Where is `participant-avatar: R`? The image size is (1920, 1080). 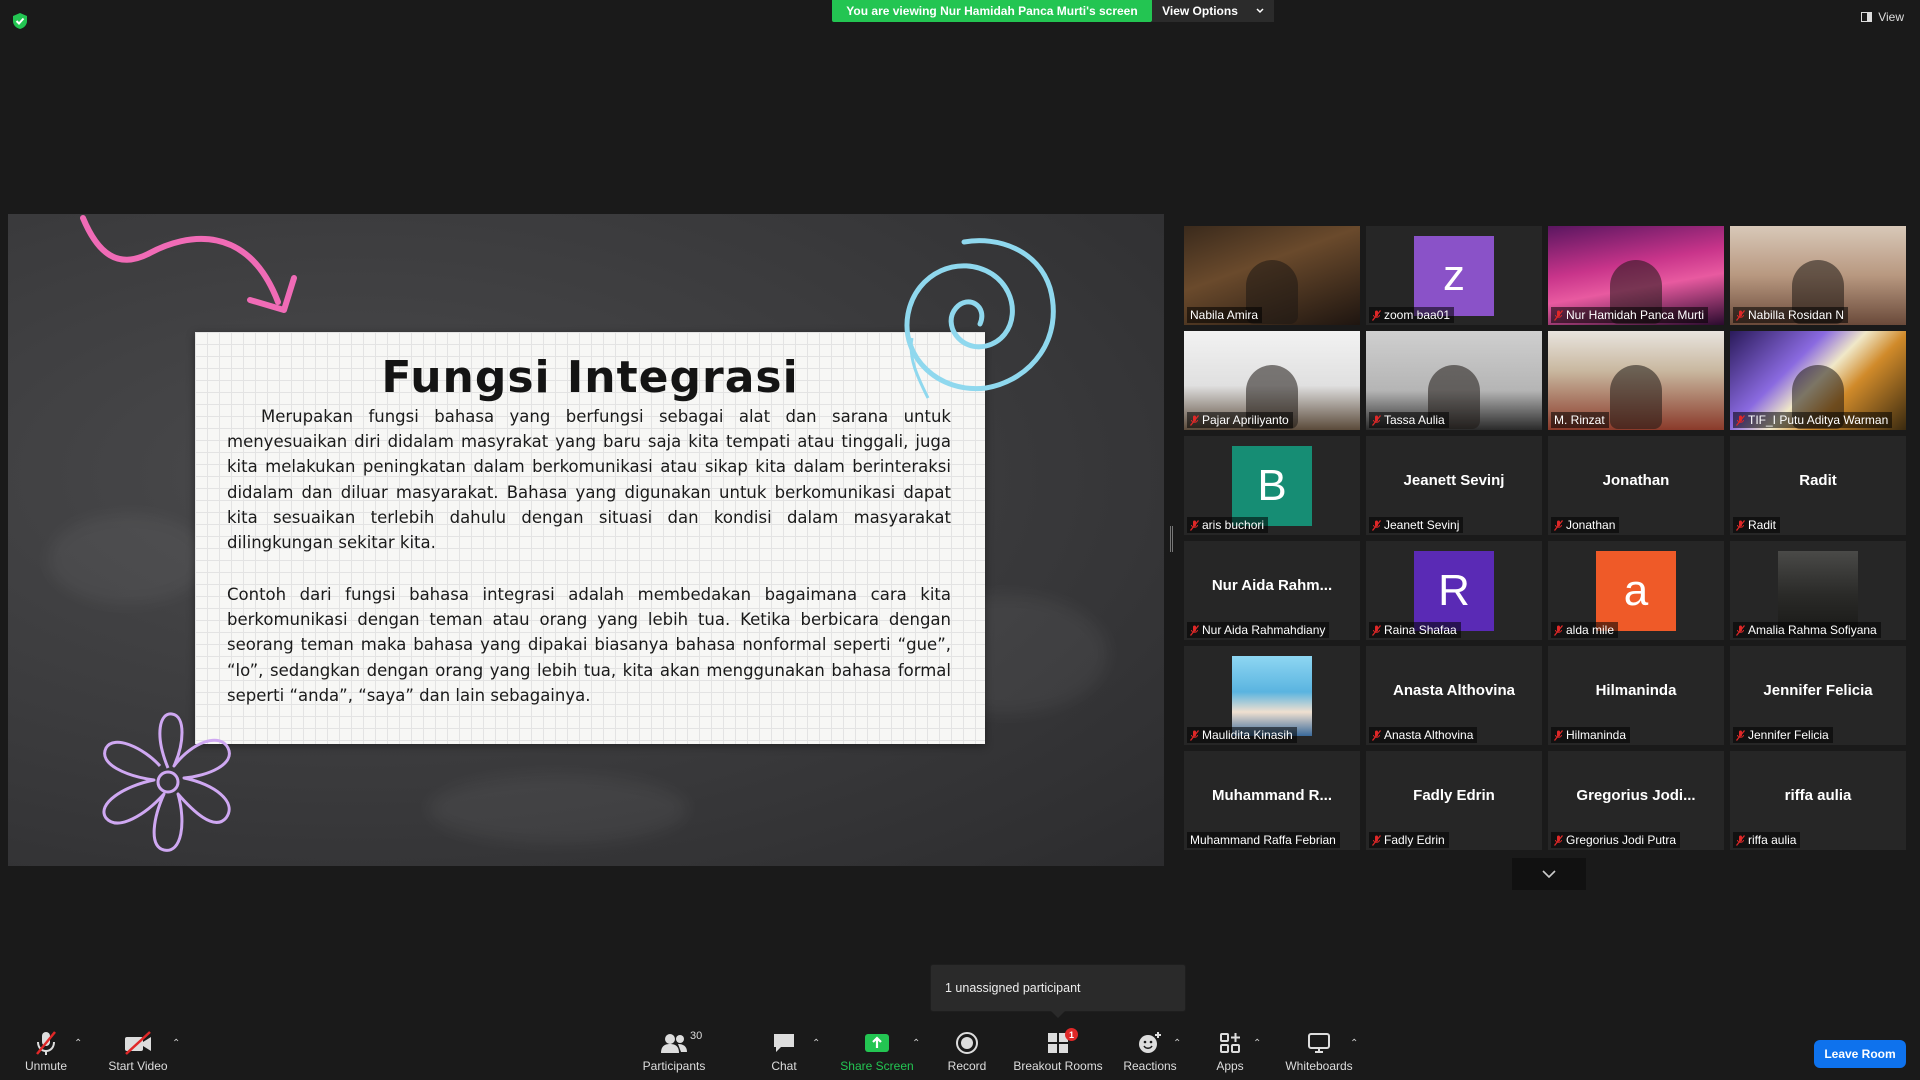
participant-avatar: R is located at coordinates (1454, 591).